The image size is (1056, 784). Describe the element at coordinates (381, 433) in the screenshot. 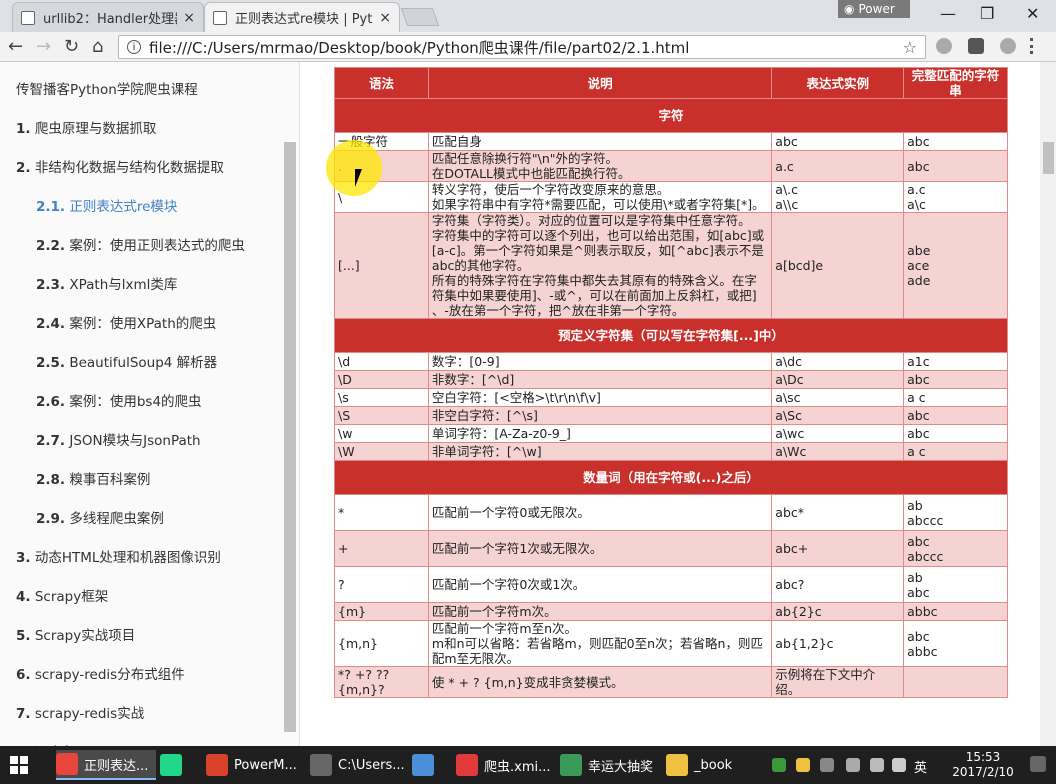

I see `syntax-cell: \w` at that location.